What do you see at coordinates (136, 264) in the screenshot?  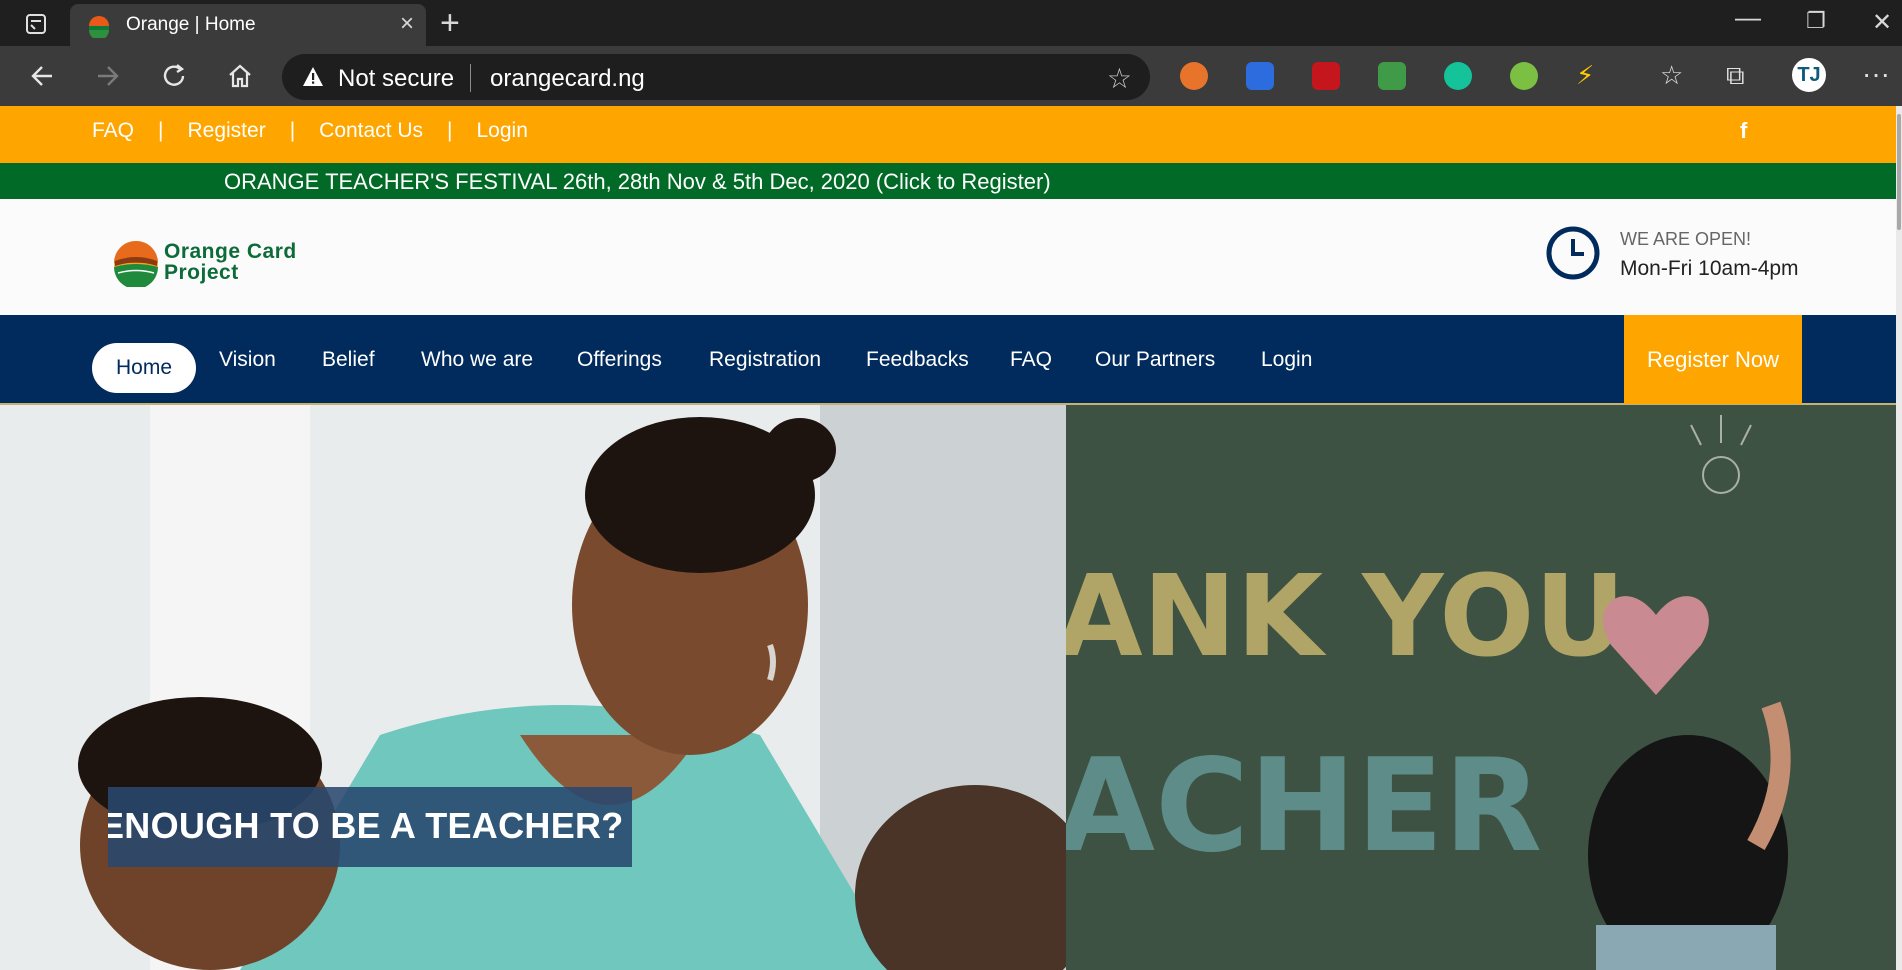 I see `logo-mark-icon` at bounding box center [136, 264].